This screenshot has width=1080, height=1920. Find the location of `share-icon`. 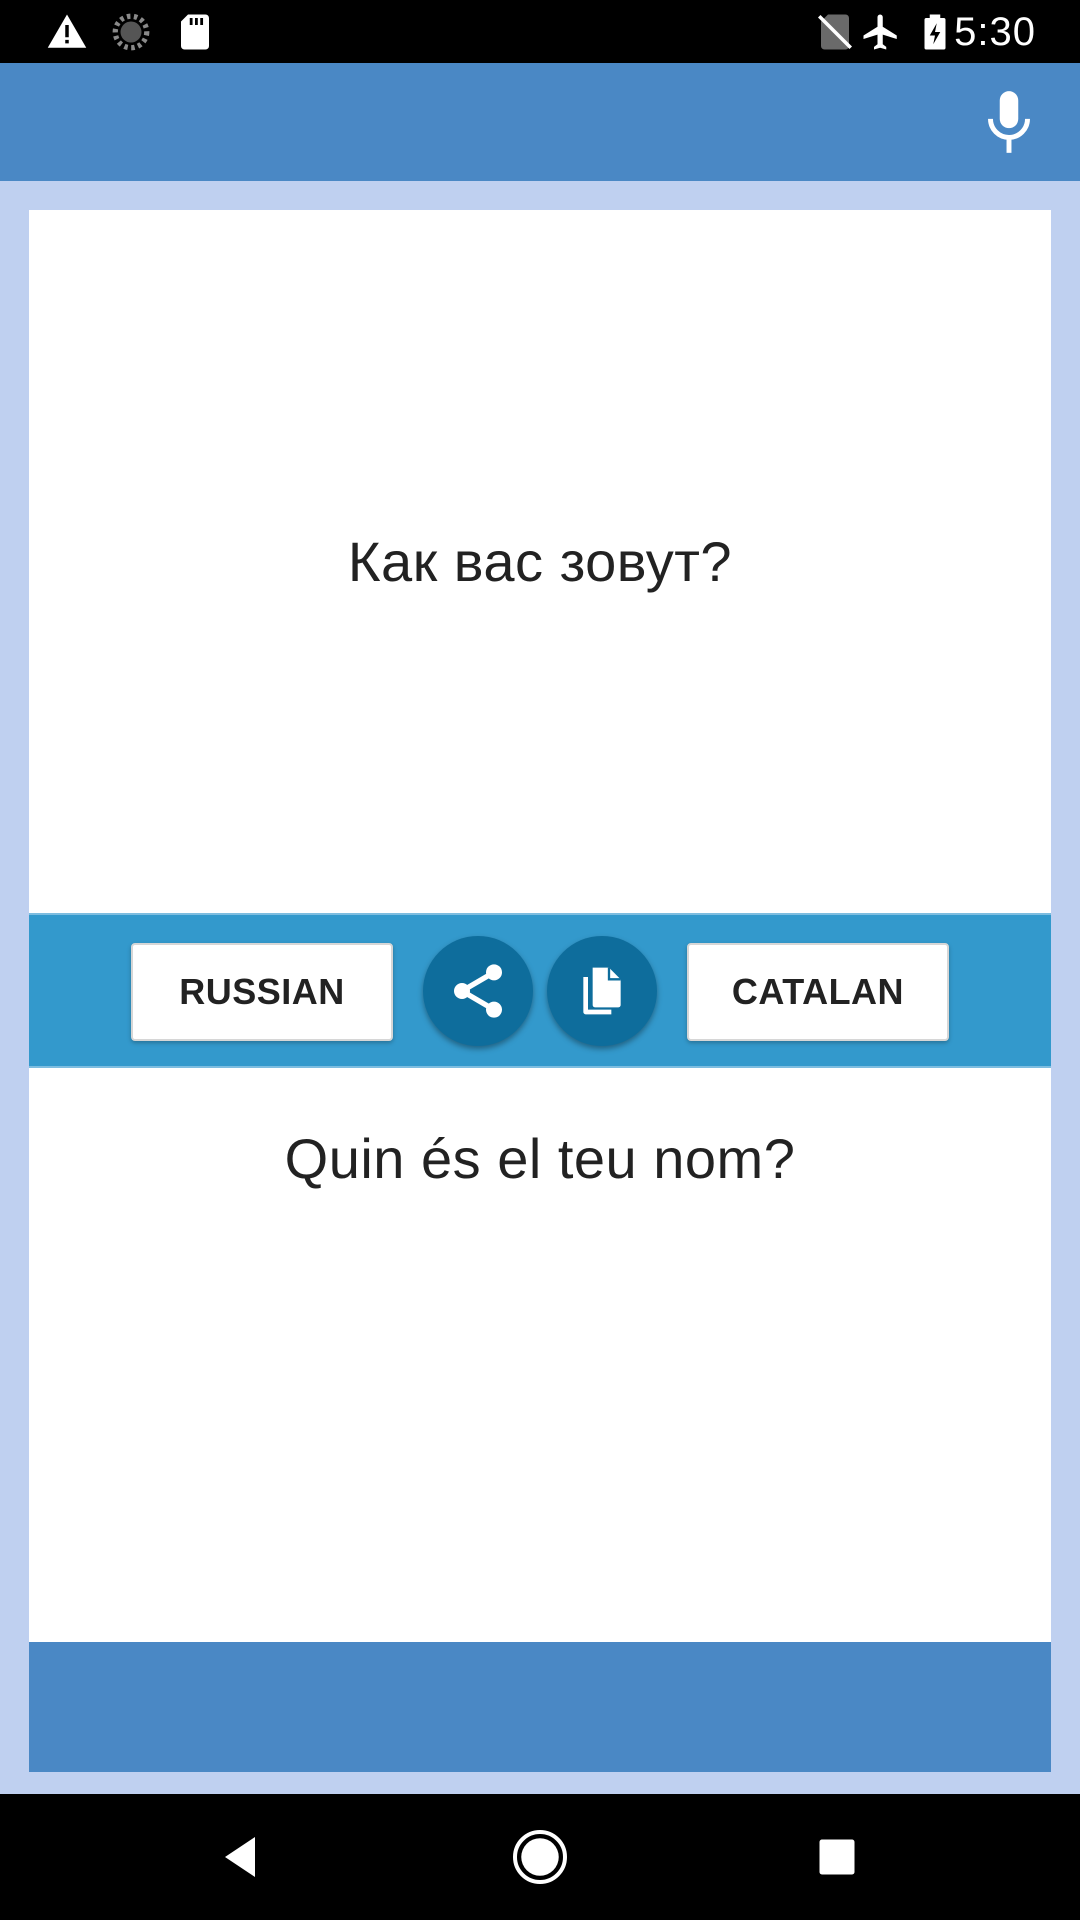

share-icon is located at coordinates (478, 991).